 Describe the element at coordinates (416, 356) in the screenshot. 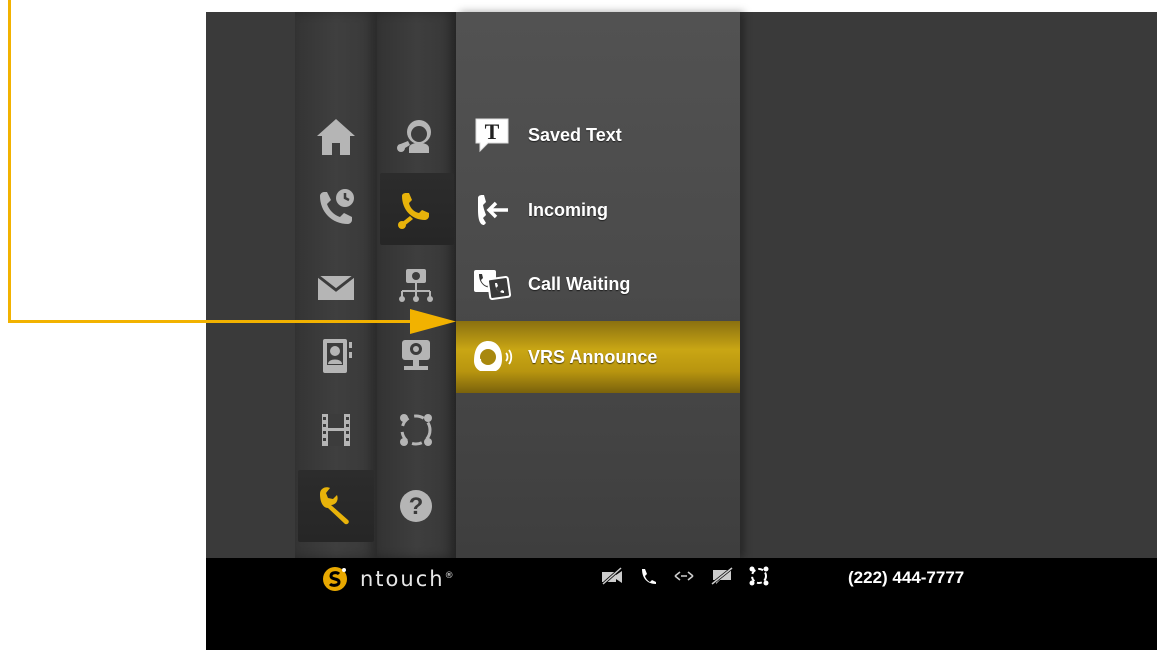

I see `camera-icon` at that location.